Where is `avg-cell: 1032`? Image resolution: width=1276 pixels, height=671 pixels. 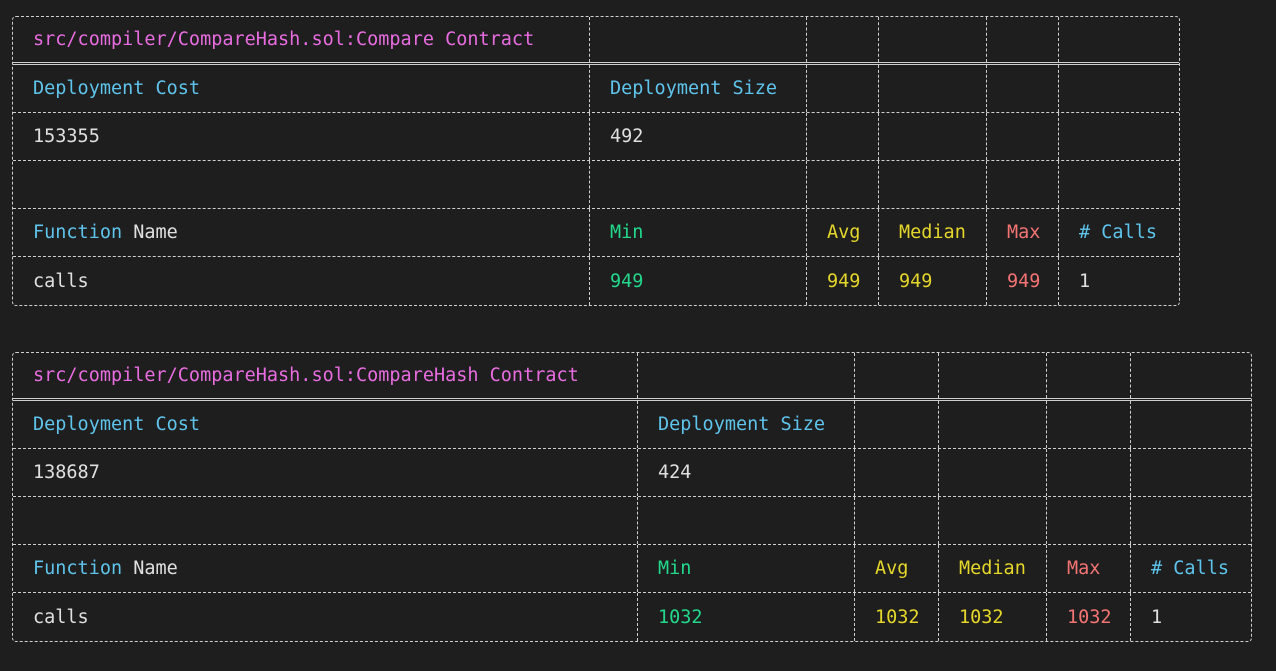
avg-cell: 1032 is located at coordinates (896, 617).